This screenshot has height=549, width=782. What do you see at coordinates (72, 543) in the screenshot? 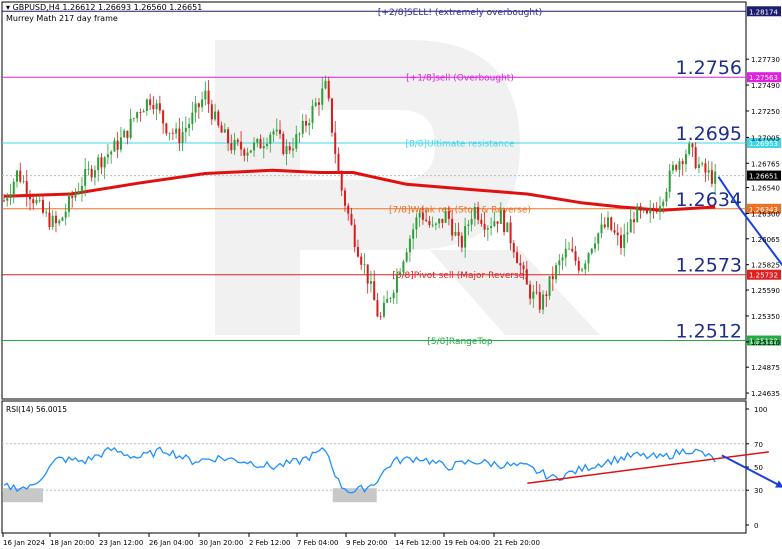
I see `time-tick-label: 18 Jan 20:00` at bounding box center [72, 543].